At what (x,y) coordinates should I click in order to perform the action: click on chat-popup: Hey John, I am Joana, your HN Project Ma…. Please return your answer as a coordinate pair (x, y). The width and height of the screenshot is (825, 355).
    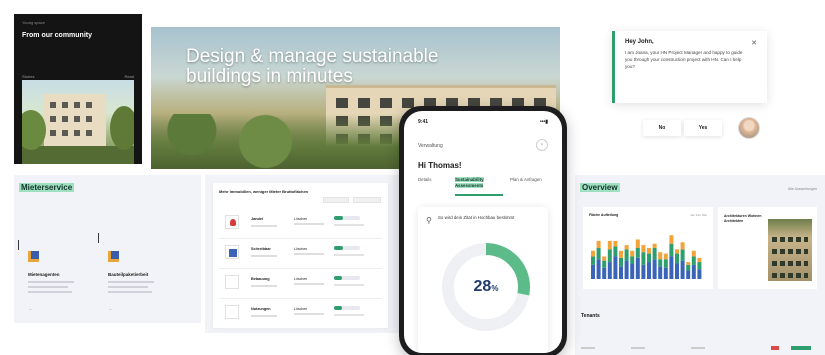
    Looking at the image, I should click on (689, 67).